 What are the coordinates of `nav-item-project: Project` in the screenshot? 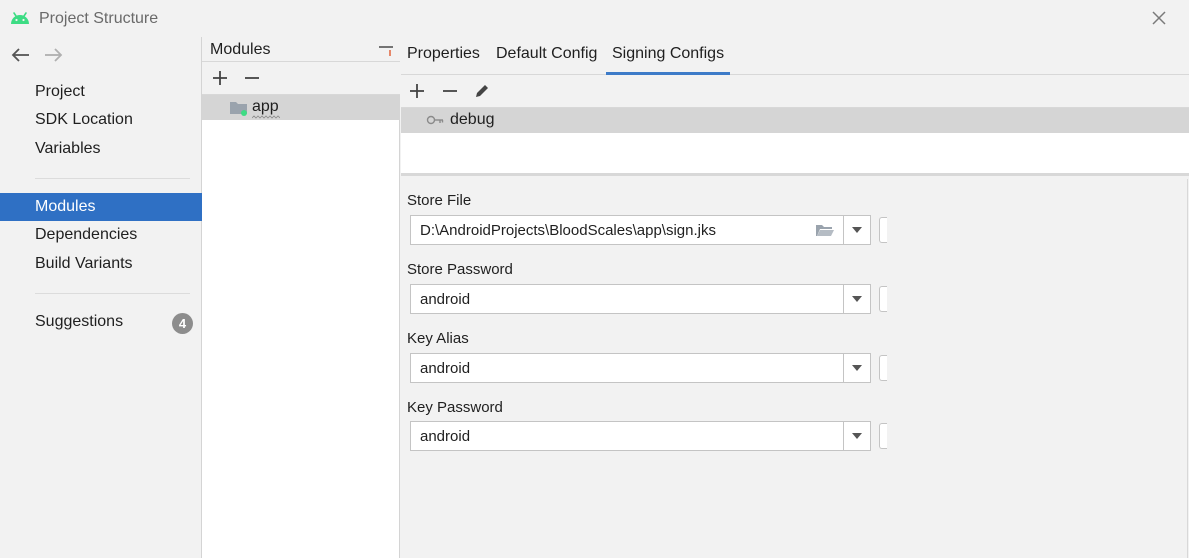 It's located at (101, 92).